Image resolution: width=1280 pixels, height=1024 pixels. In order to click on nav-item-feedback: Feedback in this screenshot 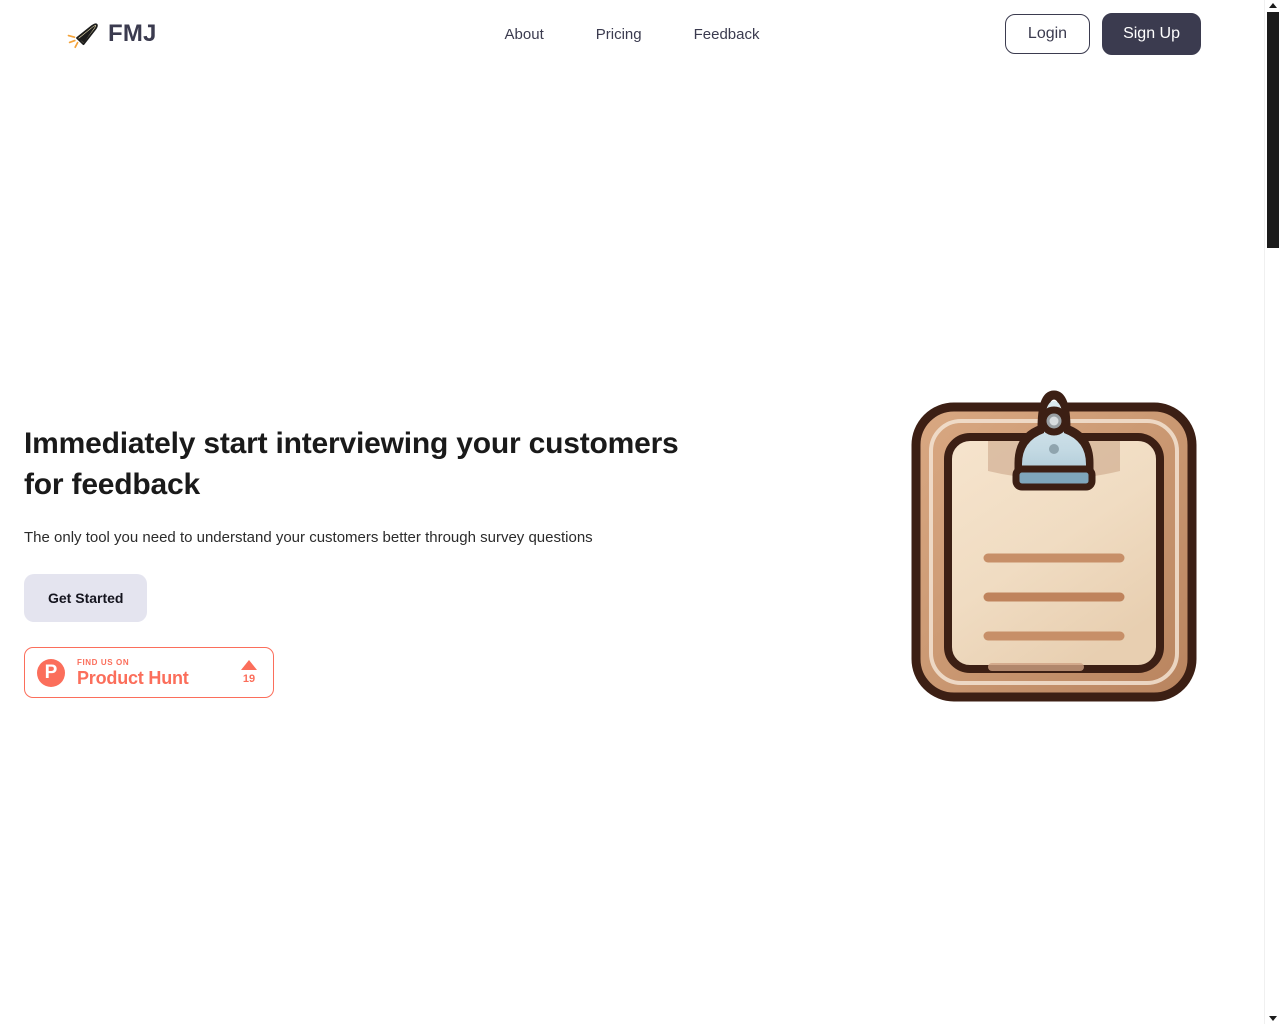, I will do `click(727, 34)`.